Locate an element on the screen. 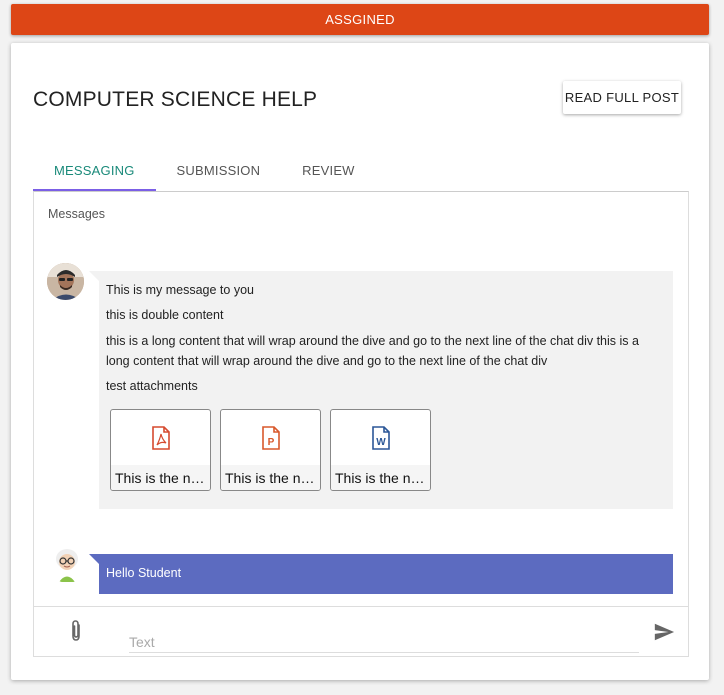 This screenshot has width=724, height=695. attachment-card: P This is the name of the file is located at coordinates (270, 450).